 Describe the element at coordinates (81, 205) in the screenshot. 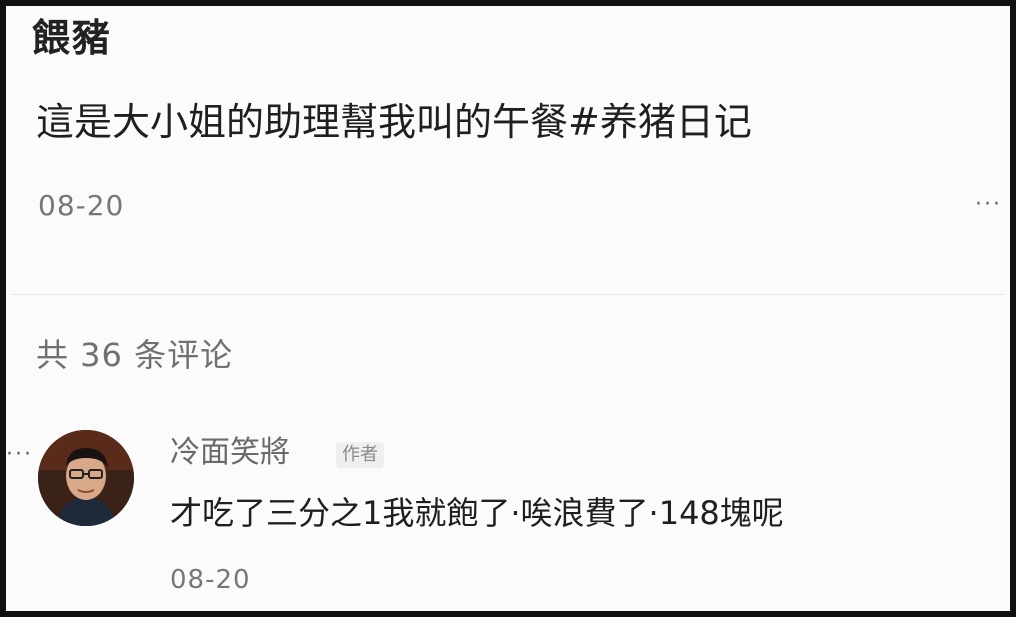

I see `post-date: 08-20` at that location.